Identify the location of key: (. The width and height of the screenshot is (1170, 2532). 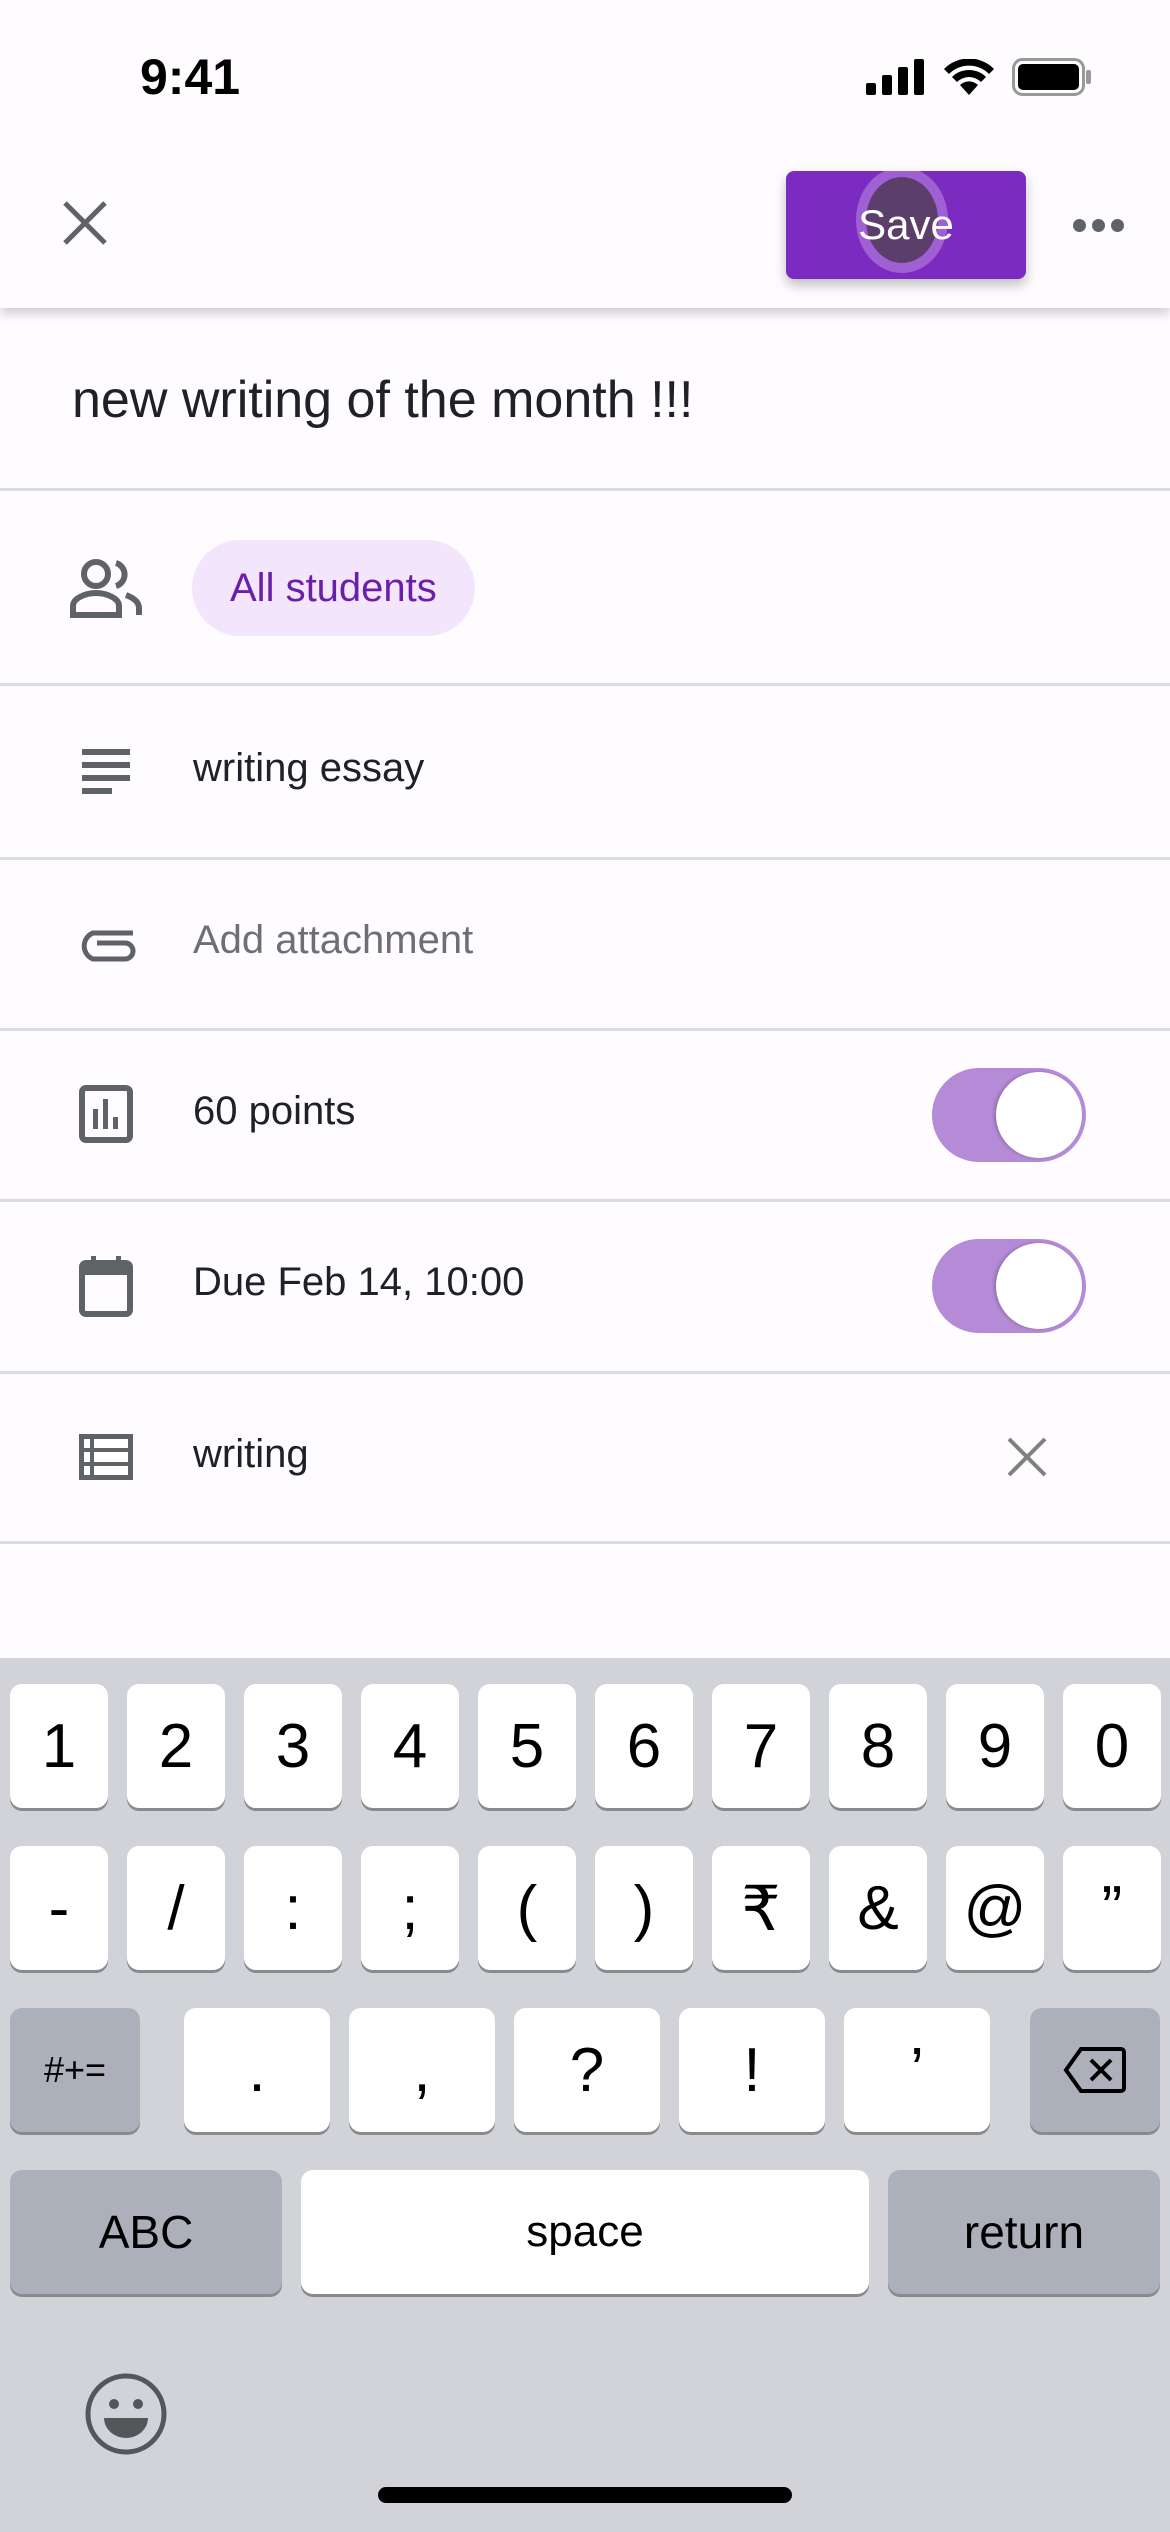
(527, 1908).